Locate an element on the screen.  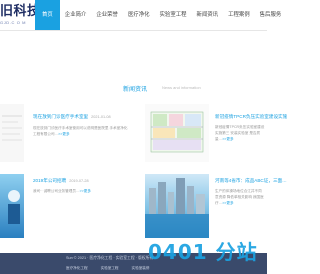
news-summary: 我司·· 诚聘公司业务管理员…>>更多 is located at coordinates (81, 191).